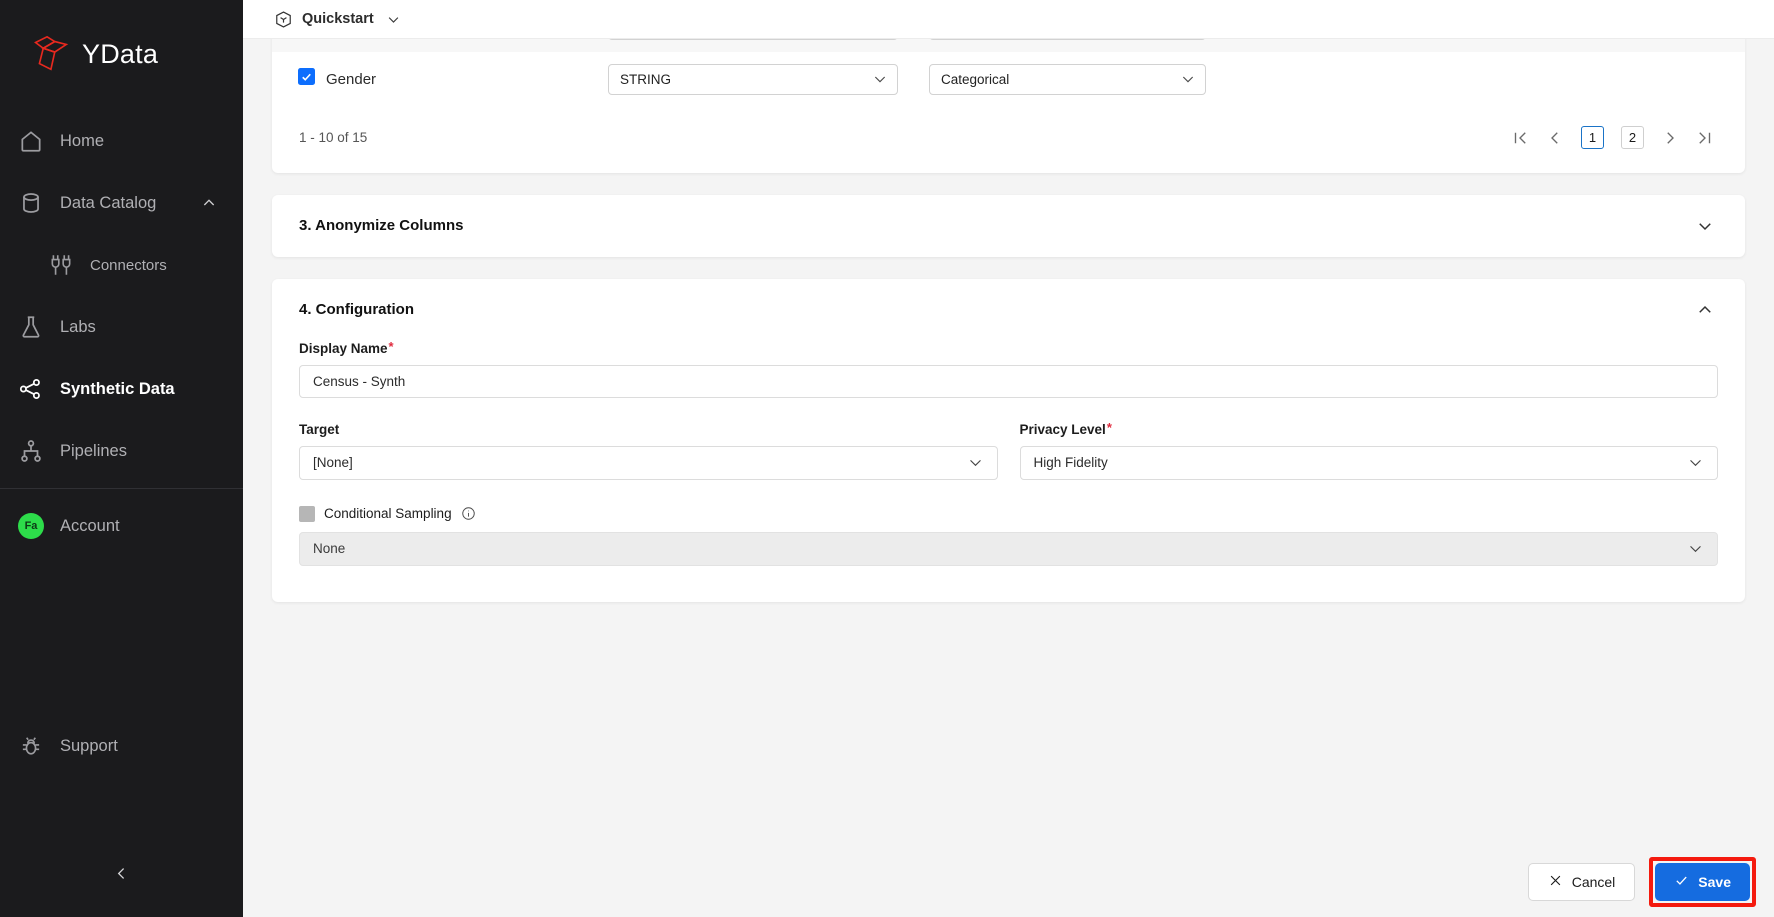  What do you see at coordinates (93, 450) in the screenshot?
I see `sidebar-item-label: Pipelines` at bounding box center [93, 450].